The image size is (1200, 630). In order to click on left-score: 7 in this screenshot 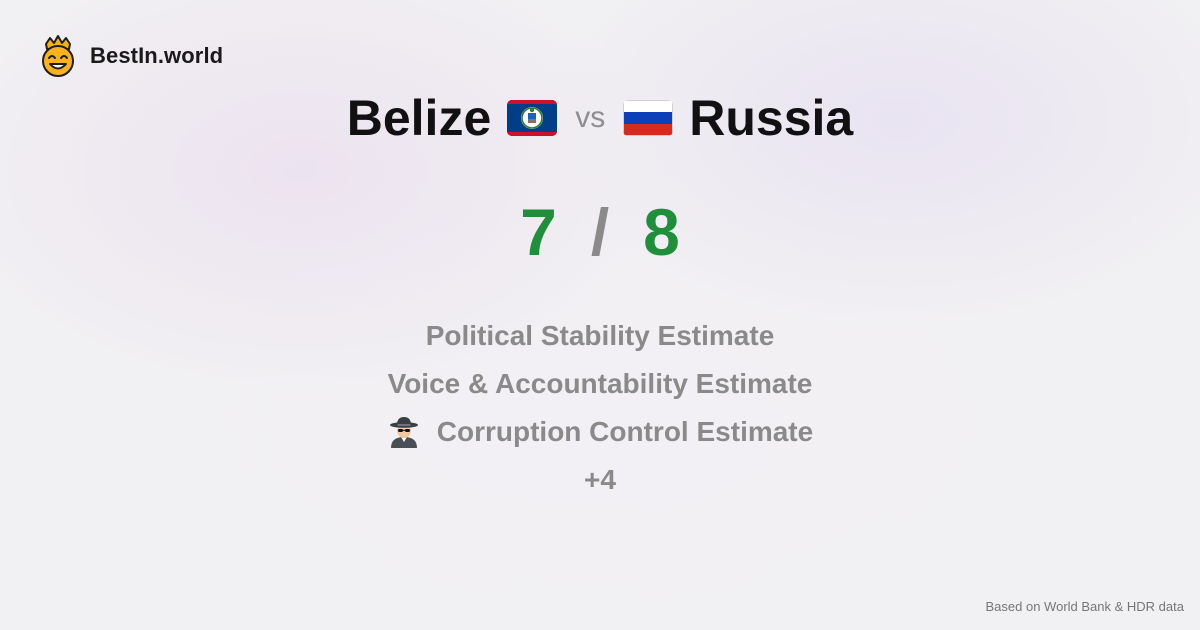, I will do `click(538, 232)`.